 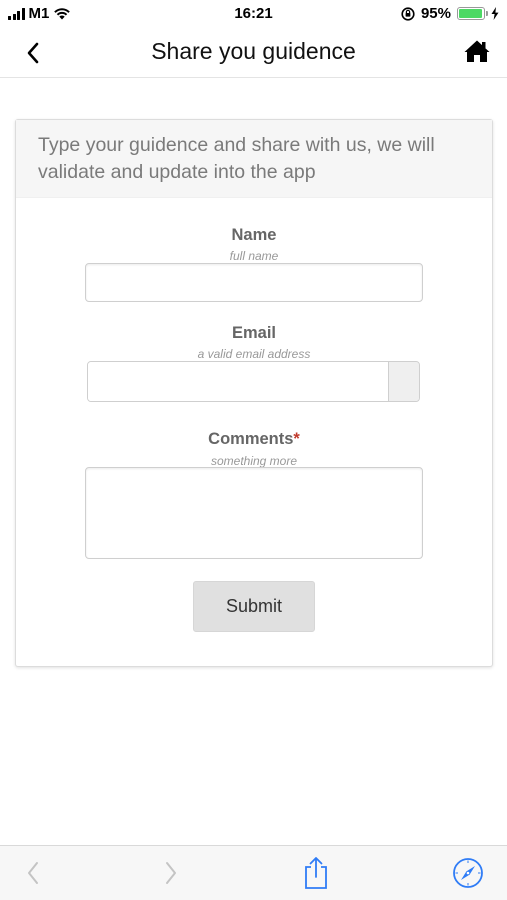 I want to click on open-in-safari-button, so click(x=468, y=873).